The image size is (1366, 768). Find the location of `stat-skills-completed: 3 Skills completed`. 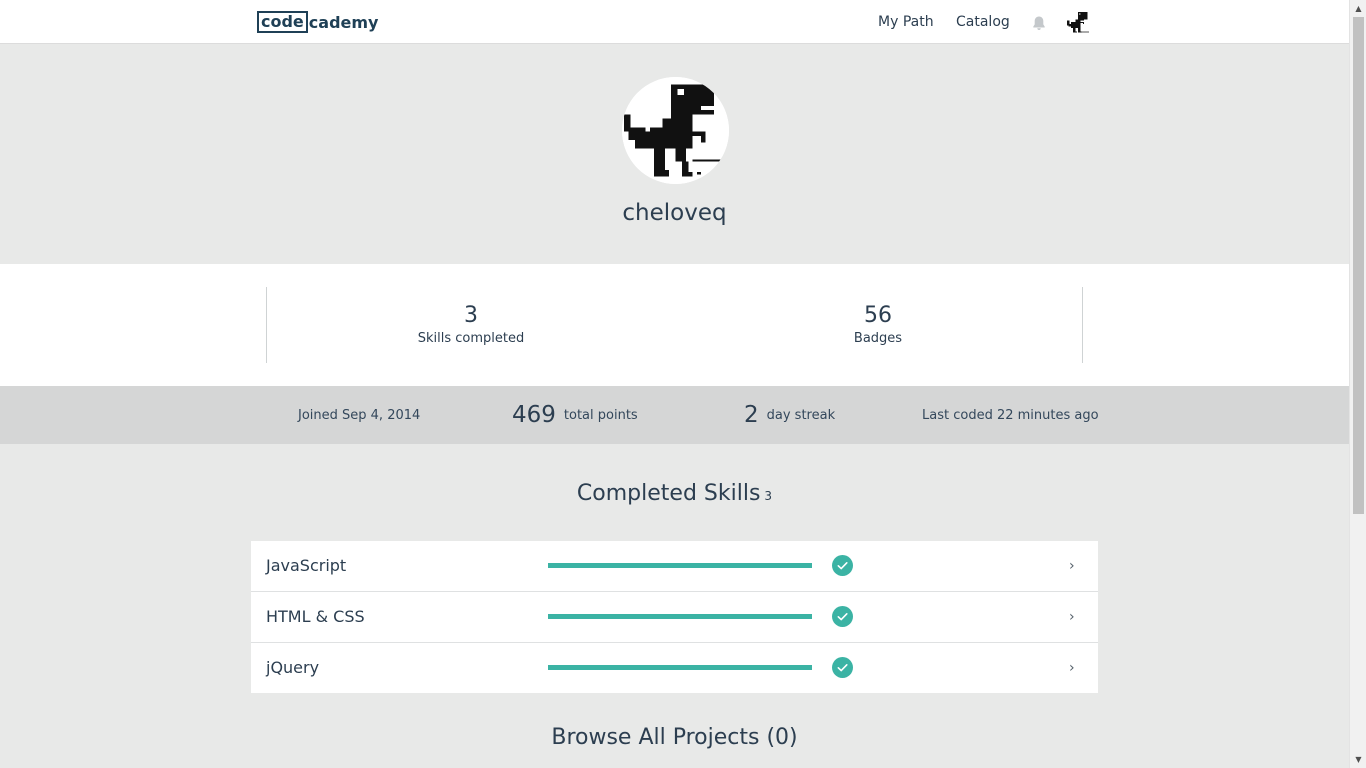

stat-skills-completed: 3 Skills completed is located at coordinates (471, 325).